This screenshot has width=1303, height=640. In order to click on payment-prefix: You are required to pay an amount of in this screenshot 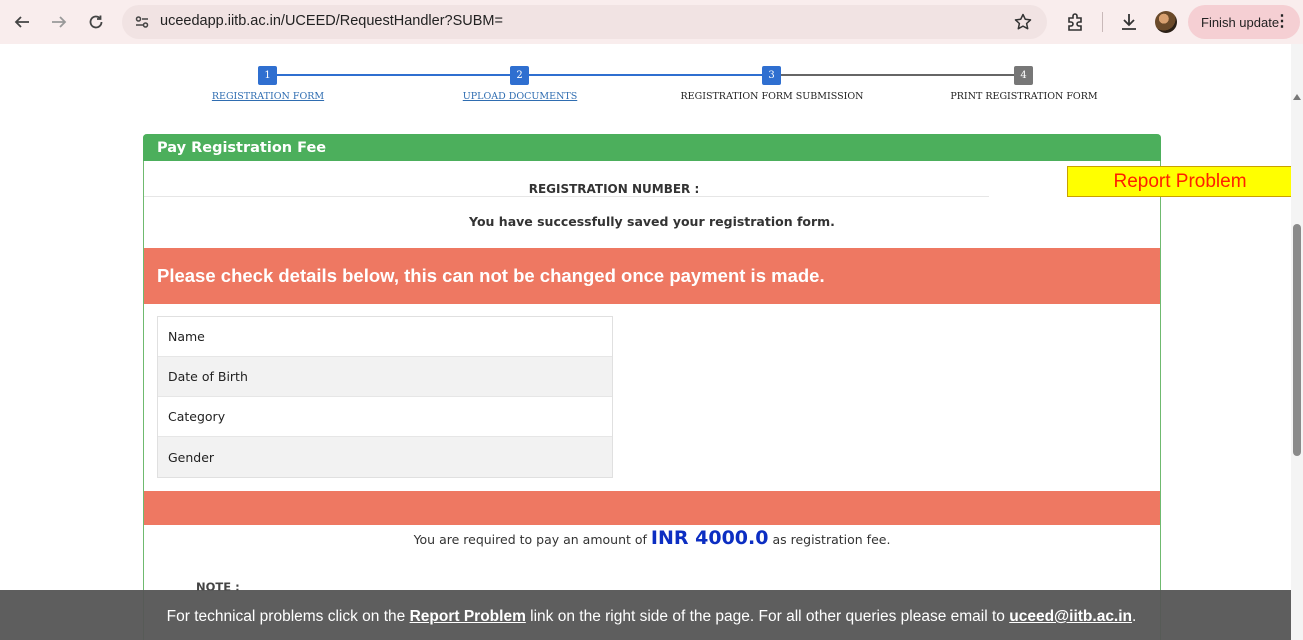, I will do `click(530, 539)`.